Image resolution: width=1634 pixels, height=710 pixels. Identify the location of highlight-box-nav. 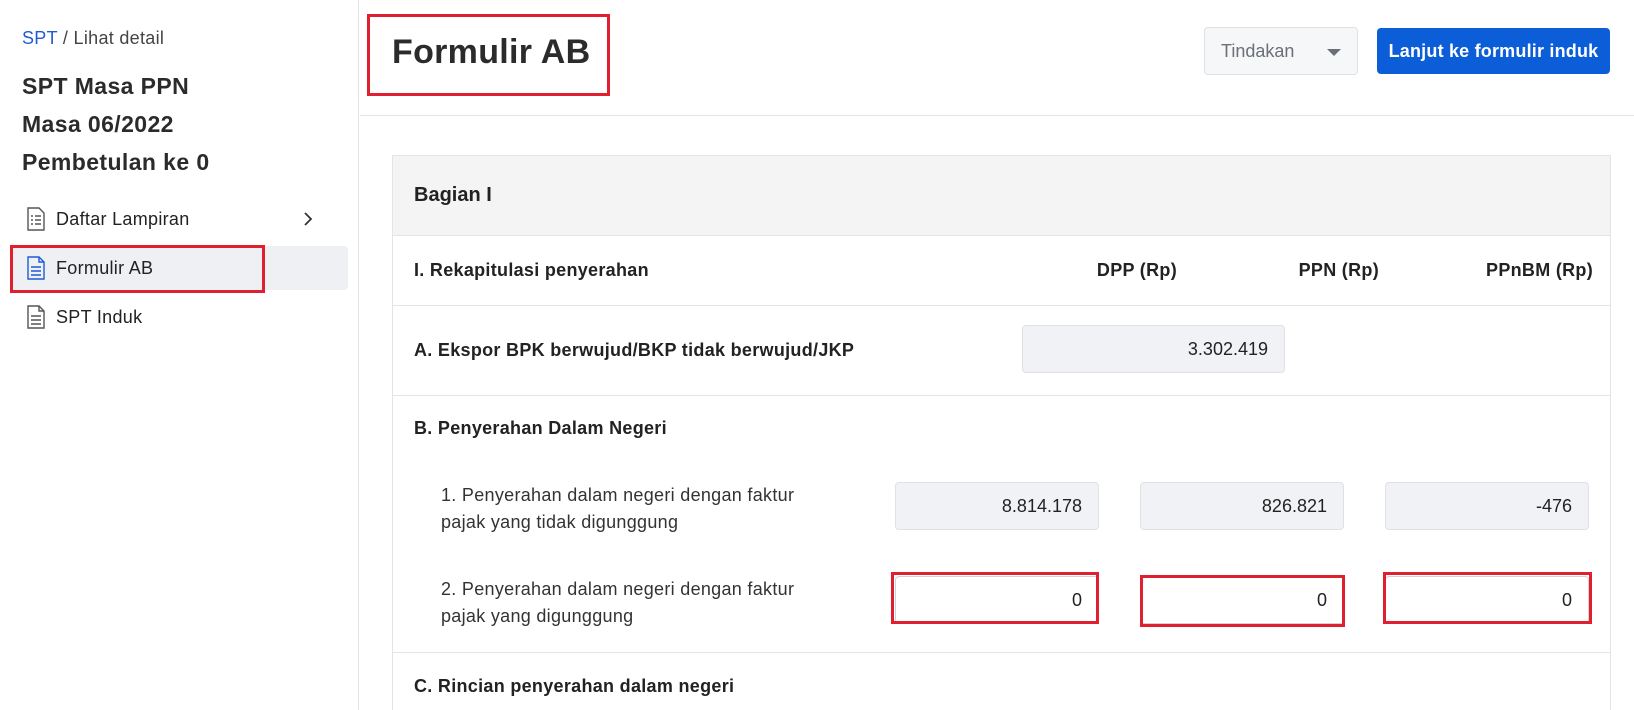
(137, 269).